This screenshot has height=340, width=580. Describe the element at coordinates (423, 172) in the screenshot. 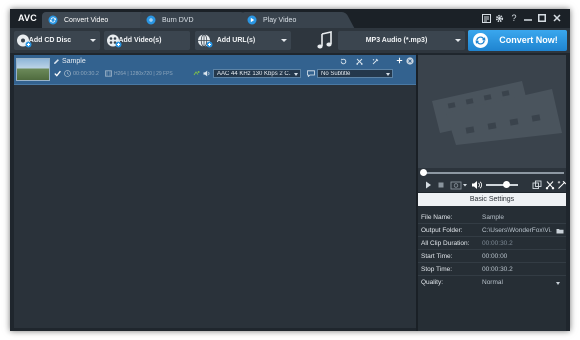

I see `seek-handle` at that location.